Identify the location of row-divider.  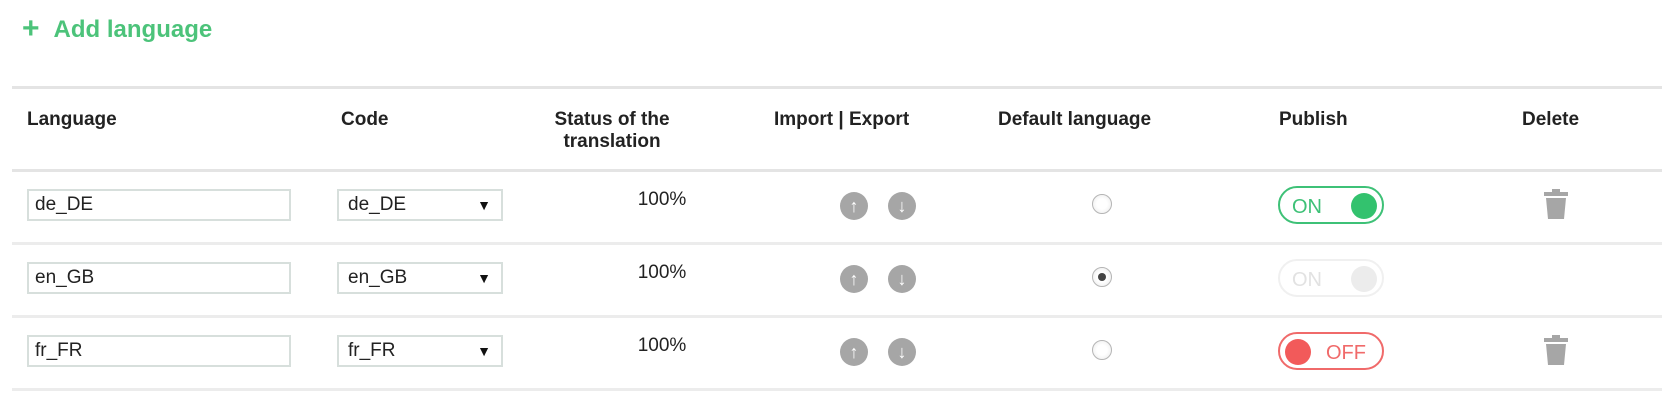
(837, 389).